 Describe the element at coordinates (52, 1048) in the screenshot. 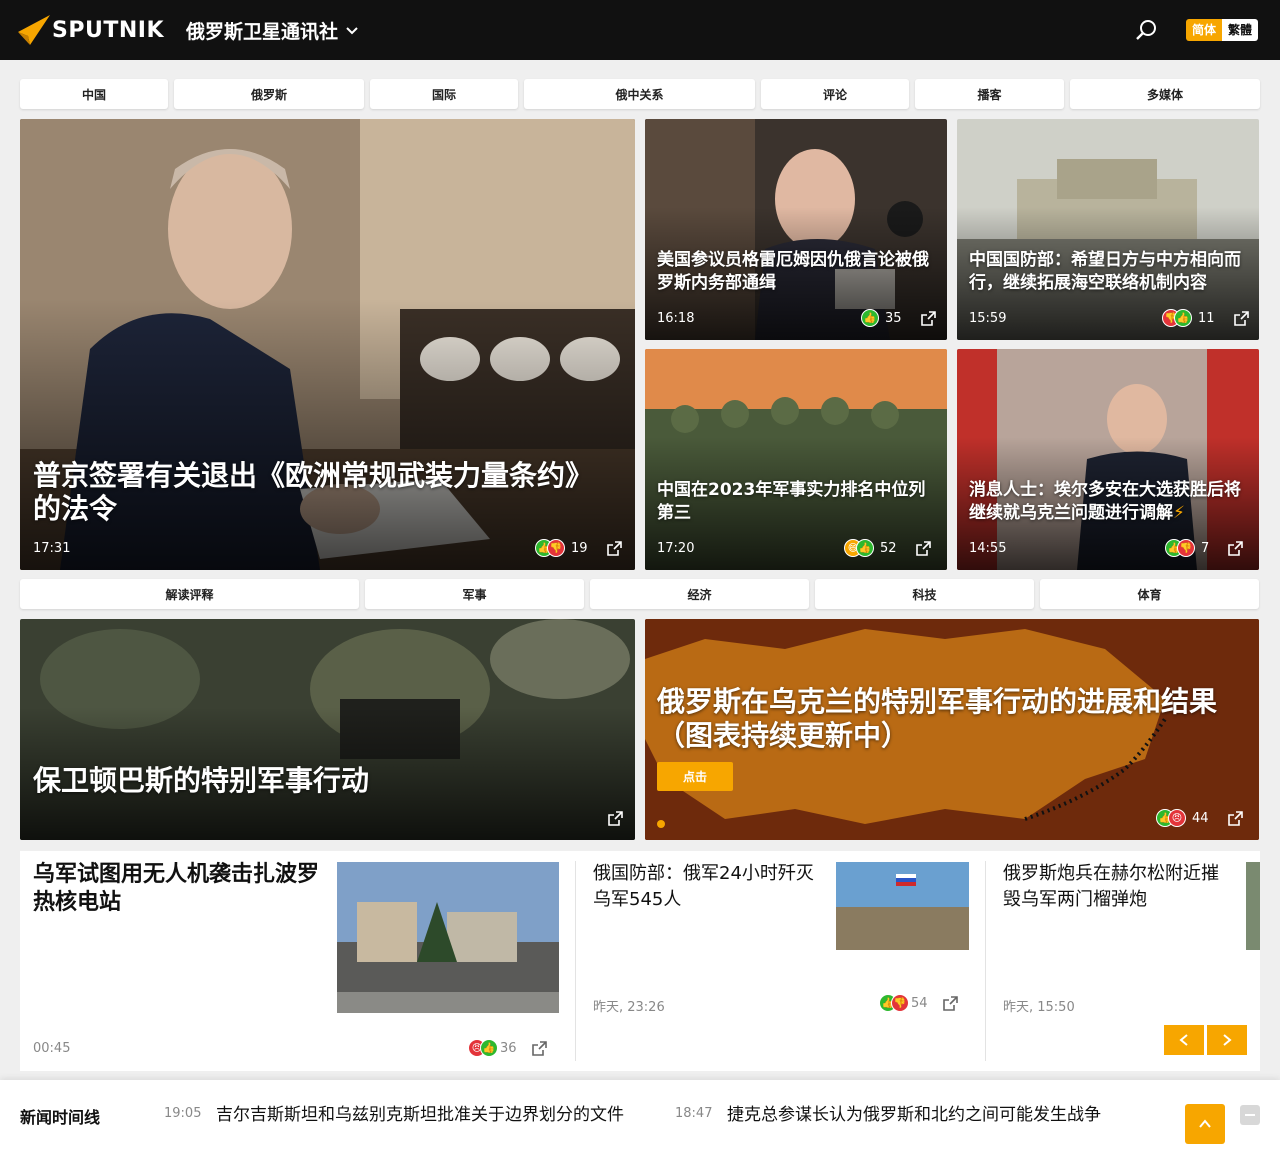

I see `news-time: 00:45` at that location.